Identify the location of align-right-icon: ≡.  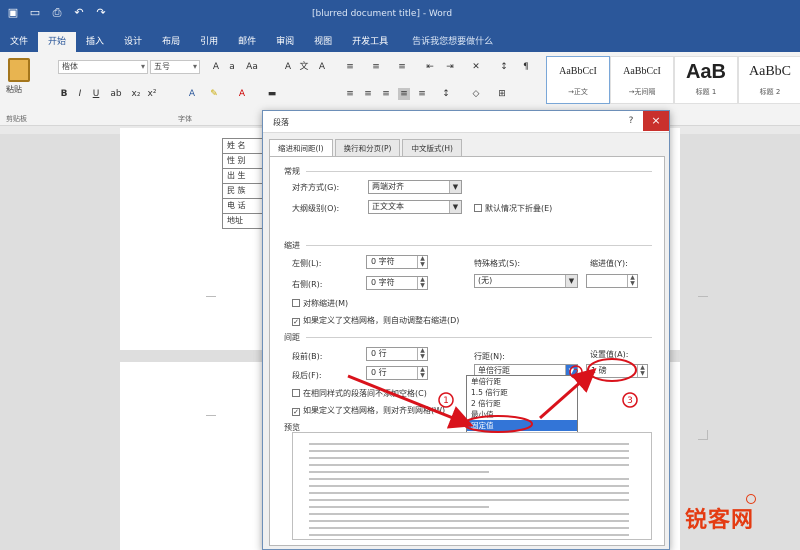
(386, 94).